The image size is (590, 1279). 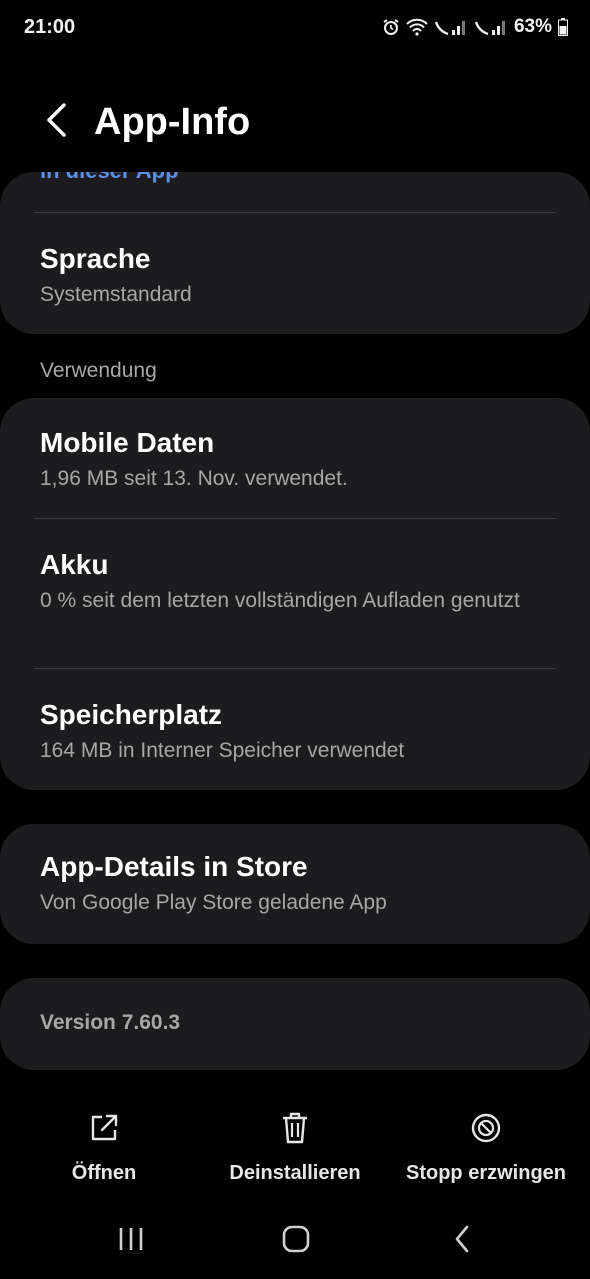 What do you see at coordinates (295, 122) in the screenshot?
I see `app-bar: App-Info` at bounding box center [295, 122].